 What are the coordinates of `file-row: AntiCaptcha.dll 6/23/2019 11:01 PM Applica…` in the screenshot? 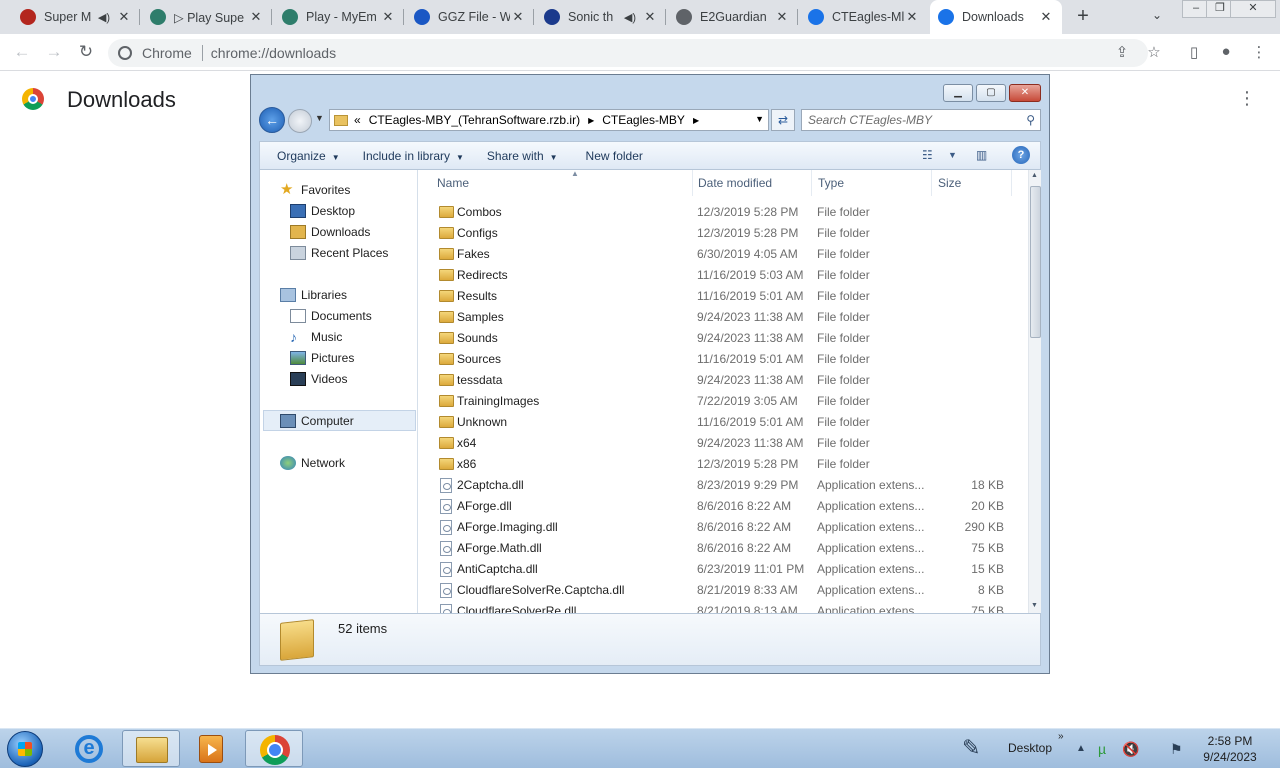 It's located at (723, 569).